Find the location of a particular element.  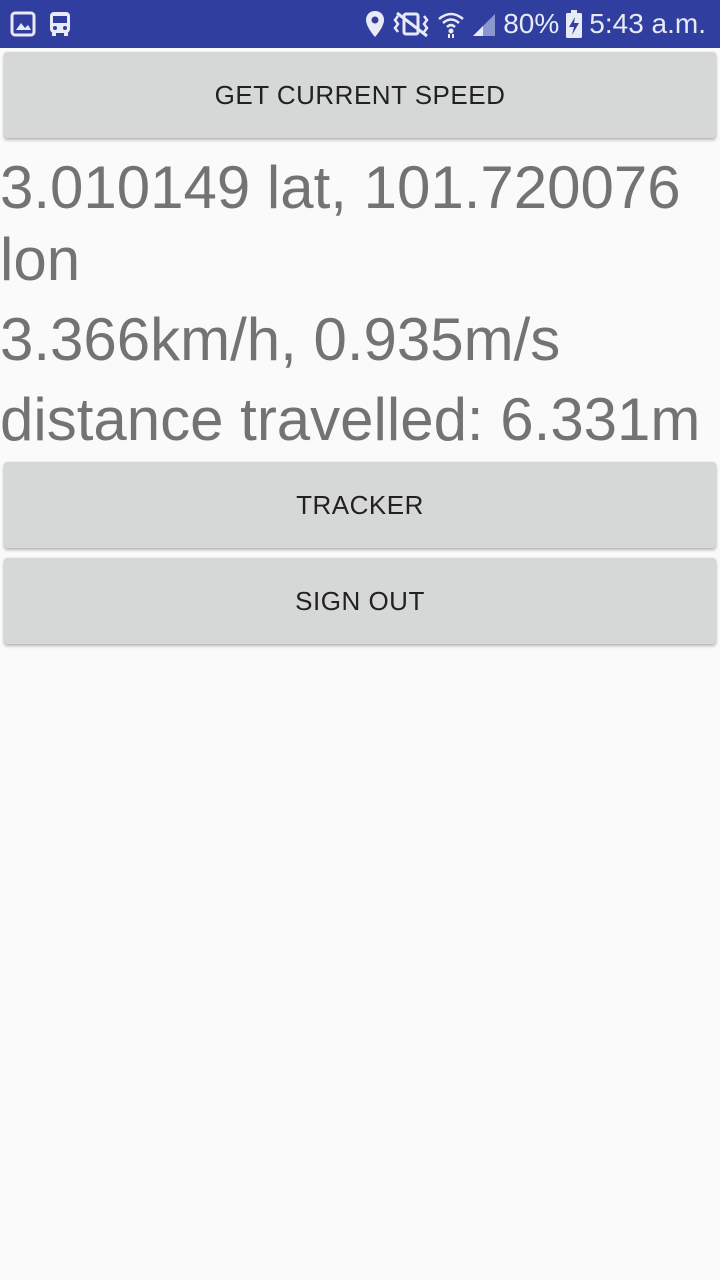

speed-text: 3.366km/h, 0.935m/s is located at coordinates (280, 339).